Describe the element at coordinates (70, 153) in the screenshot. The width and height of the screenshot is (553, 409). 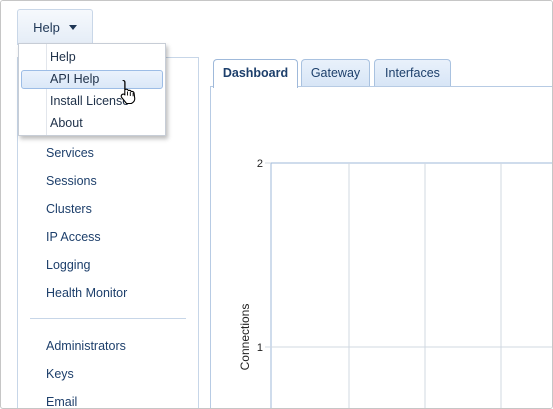
I see `sidebar-item-services: Services` at that location.